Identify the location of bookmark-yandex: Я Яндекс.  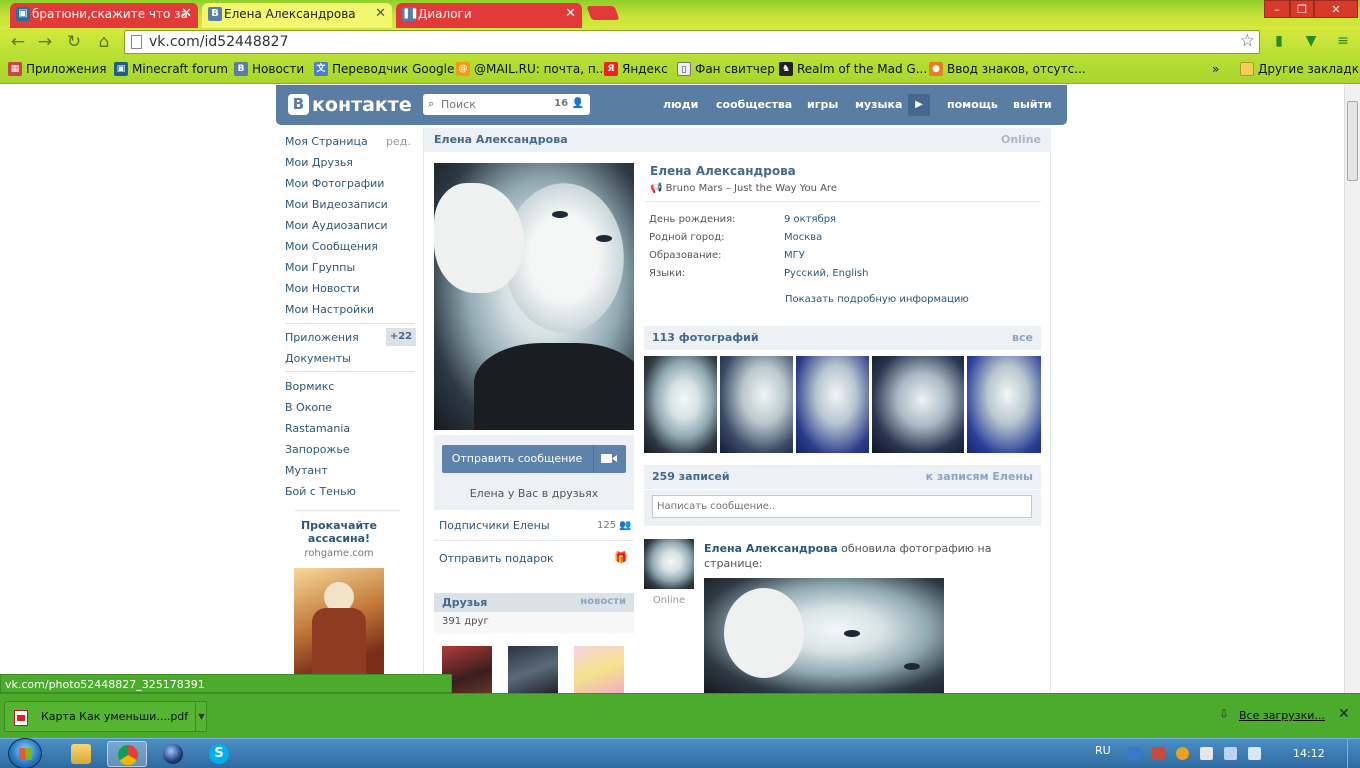
(636, 69).